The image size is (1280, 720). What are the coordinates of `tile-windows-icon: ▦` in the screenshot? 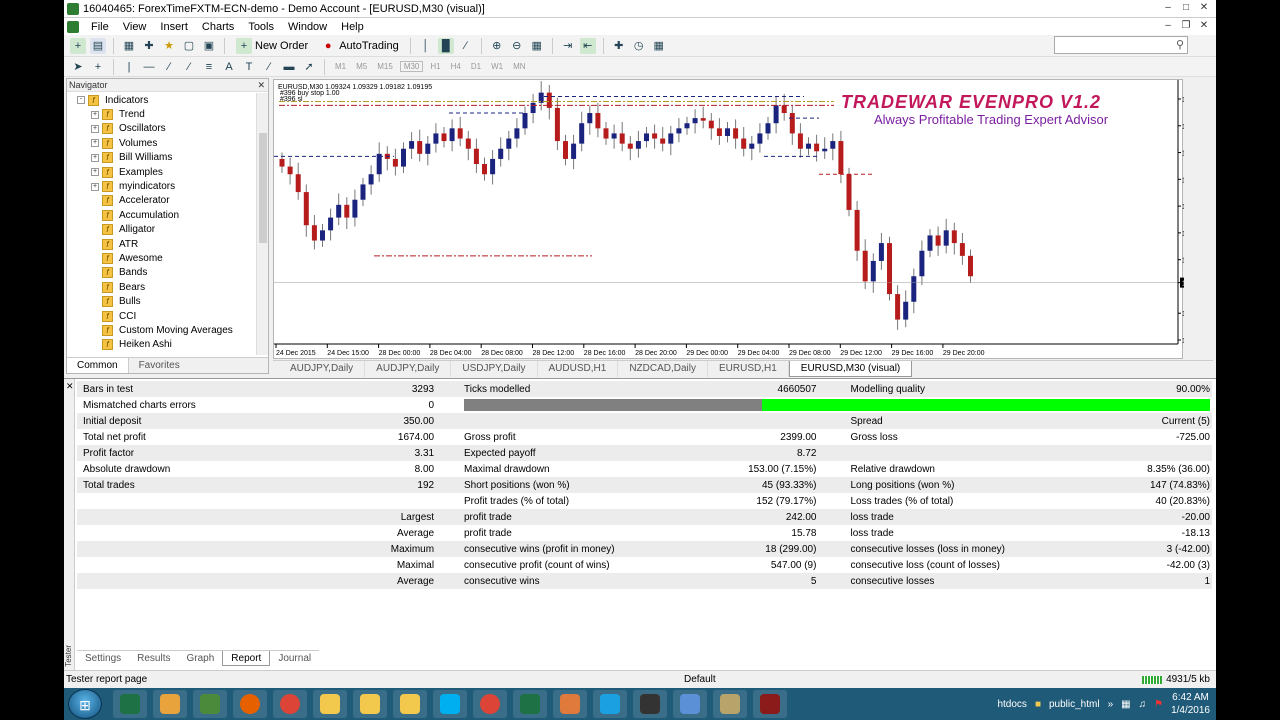 It's located at (537, 46).